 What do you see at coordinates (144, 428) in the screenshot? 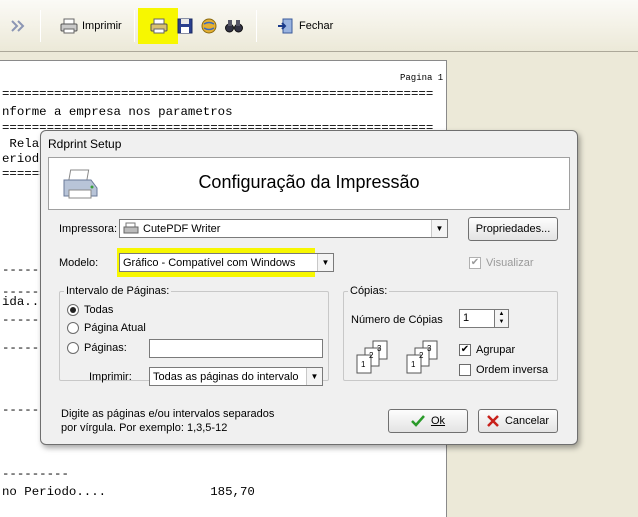
I see `hint-text-line2: por vírgula. Por exemplo: 1,3,5-12` at bounding box center [144, 428].